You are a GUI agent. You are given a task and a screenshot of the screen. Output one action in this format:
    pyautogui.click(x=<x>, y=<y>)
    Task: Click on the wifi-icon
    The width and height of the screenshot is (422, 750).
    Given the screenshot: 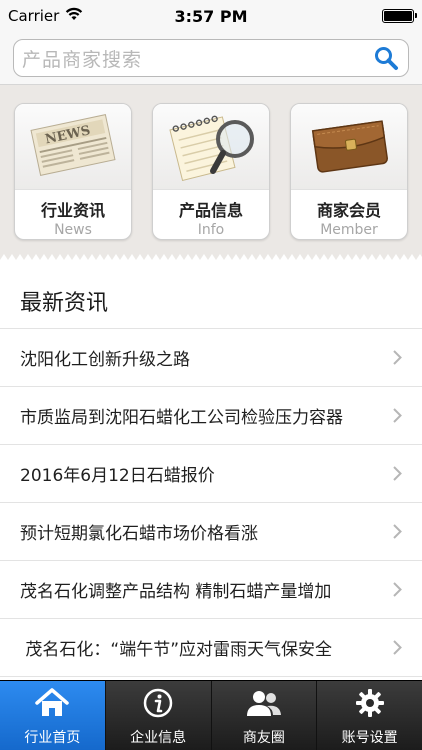 What is the action you would take?
    pyautogui.click(x=74, y=16)
    